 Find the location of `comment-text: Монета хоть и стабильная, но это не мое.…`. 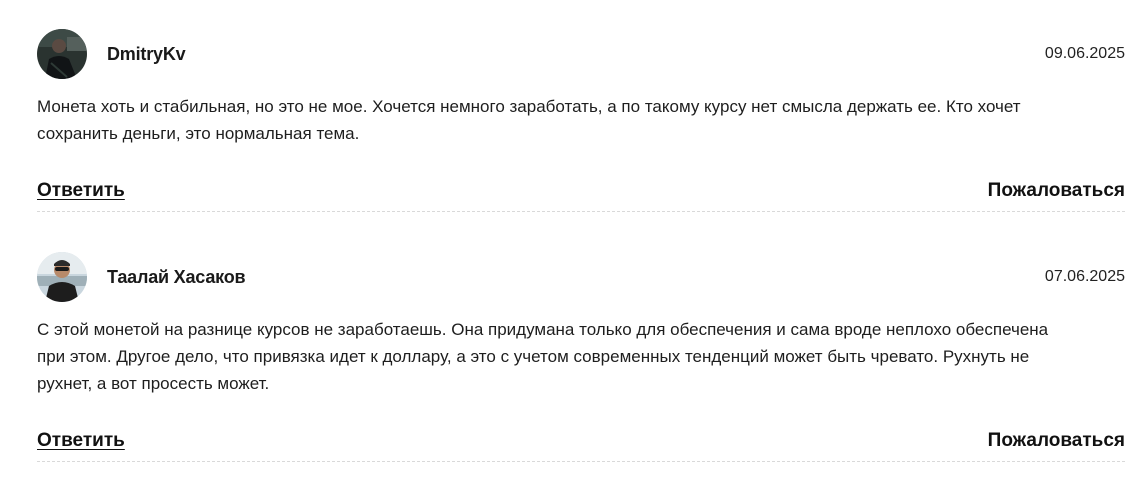

comment-text: Монета хоть и стабильная, но это не мое.… is located at coordinates (529, 120).